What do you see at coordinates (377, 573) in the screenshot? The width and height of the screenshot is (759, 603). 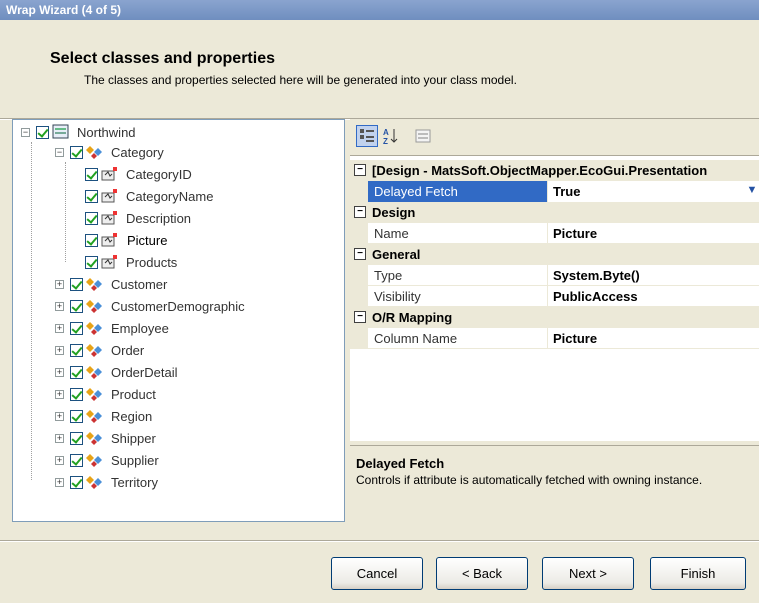 I see `cancel-button: Cancel` at bounding box center [377, 573].